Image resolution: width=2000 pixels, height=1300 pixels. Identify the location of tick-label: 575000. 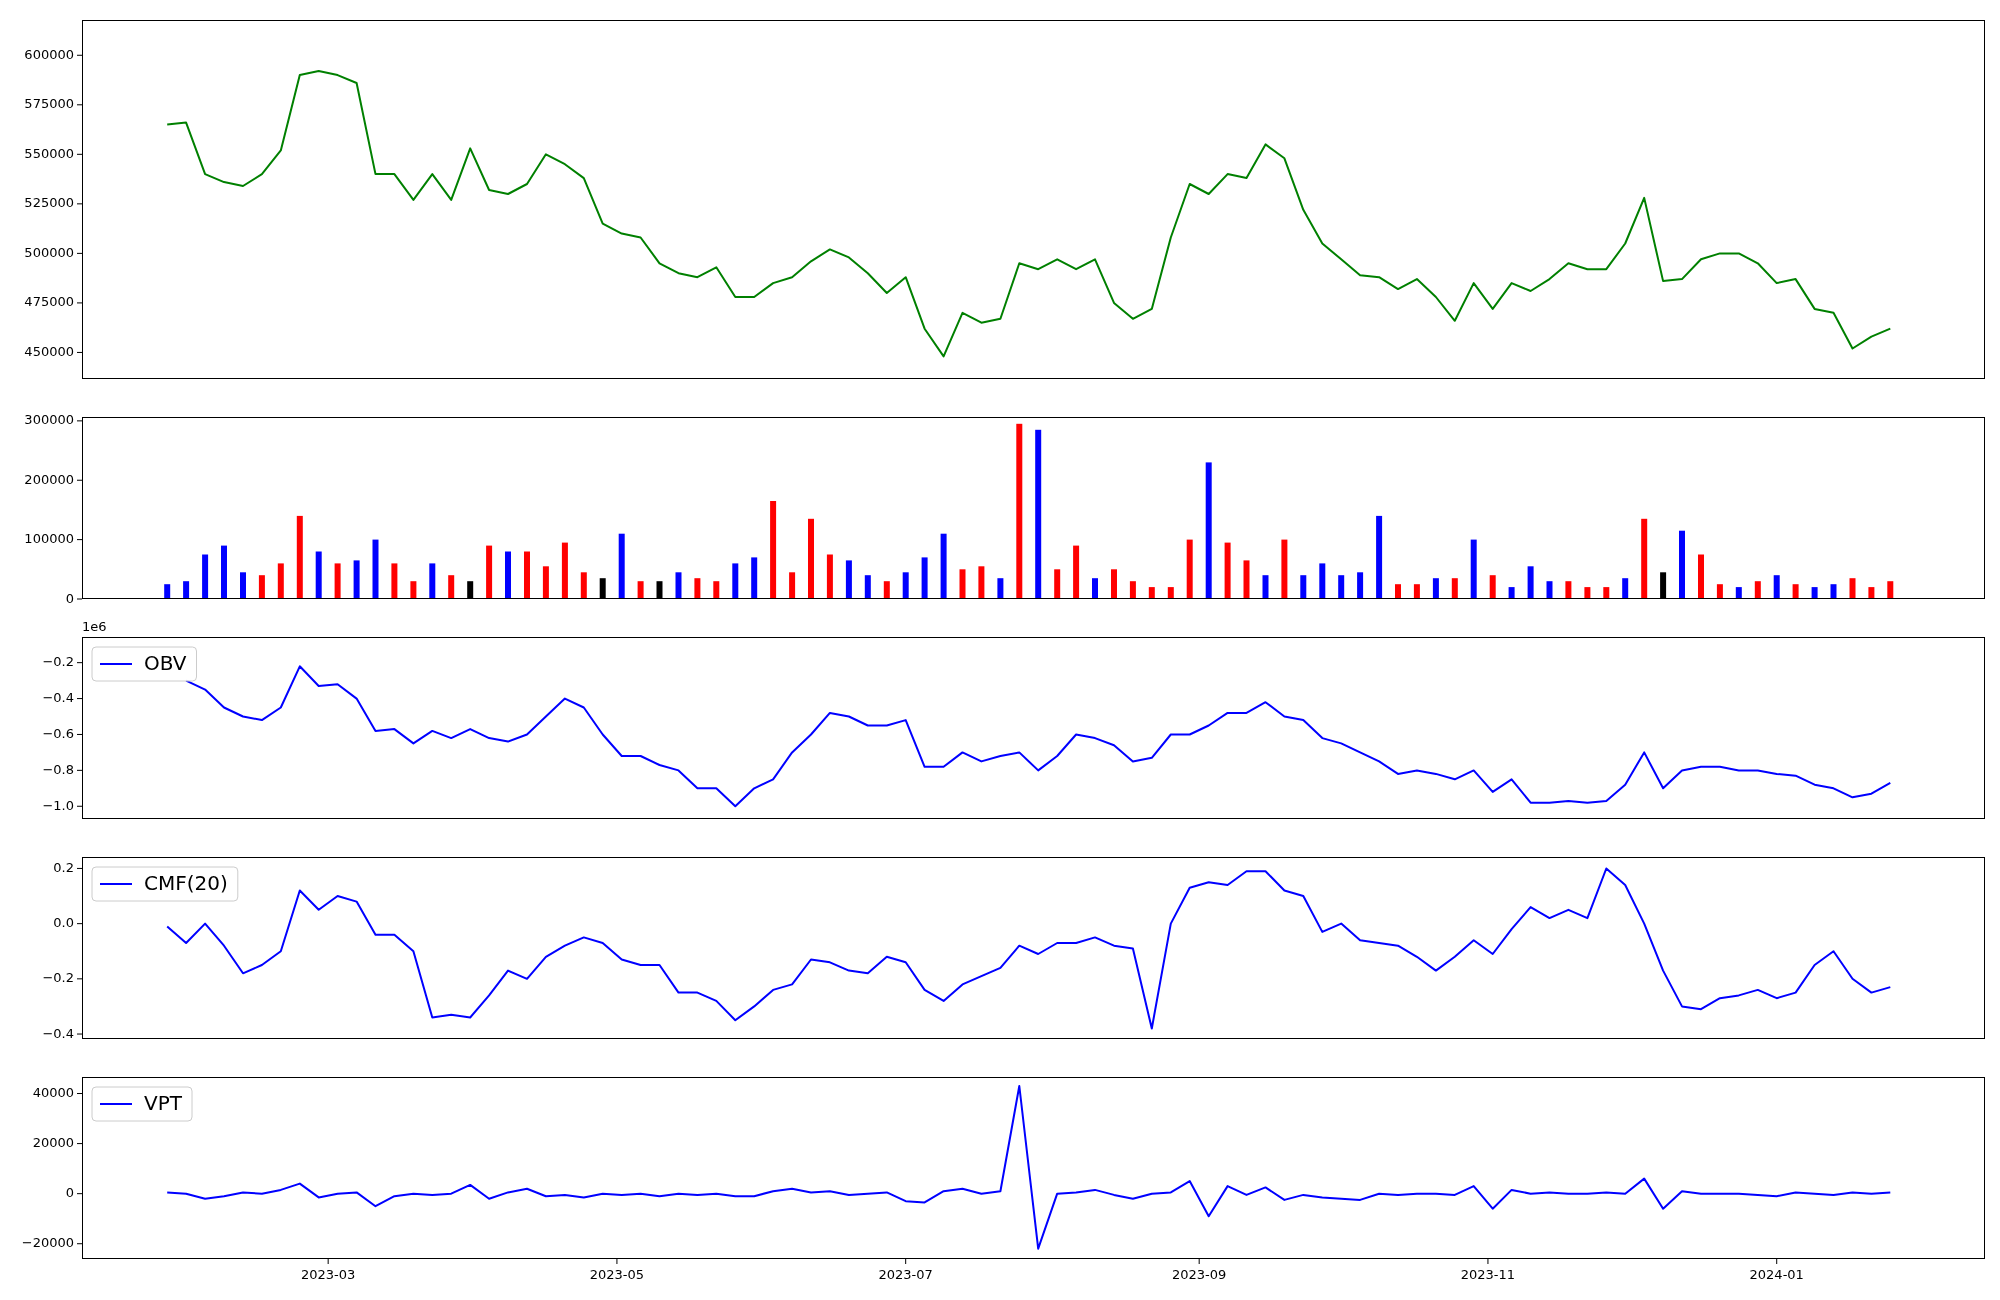
(49, 104).